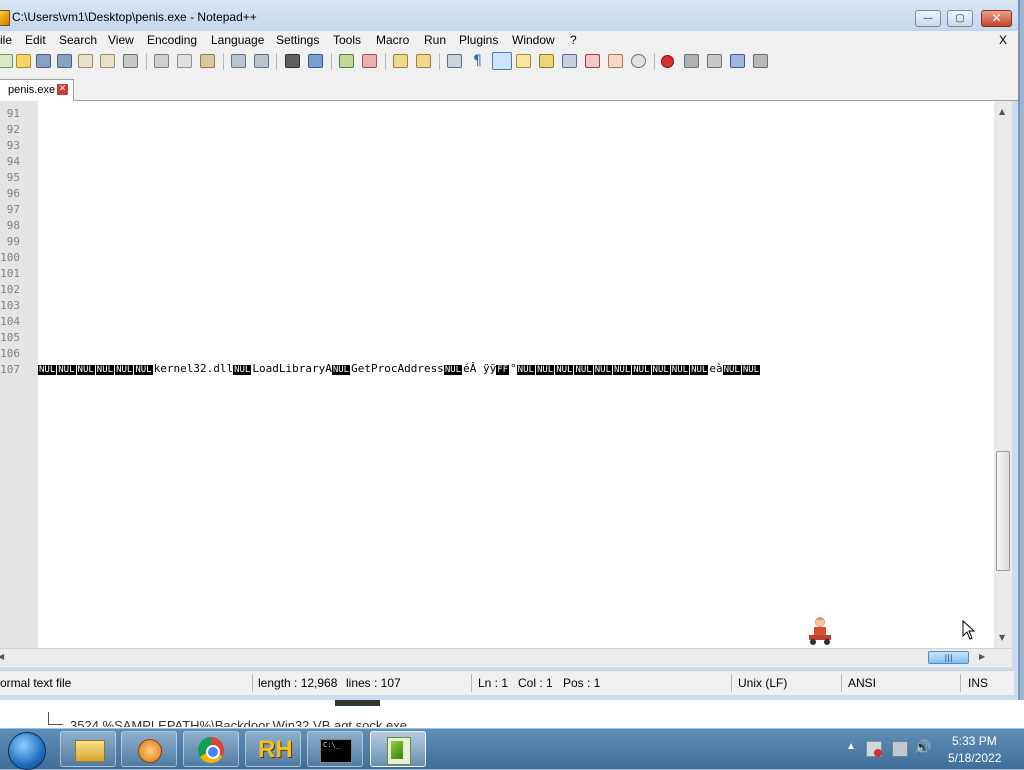 The height and width of the screenshot is (770, 1024). What do you see at coordinates (737, 61) in the screenshot?
I see `run-macro-multiple-icon` at bounding box center [737, 61].